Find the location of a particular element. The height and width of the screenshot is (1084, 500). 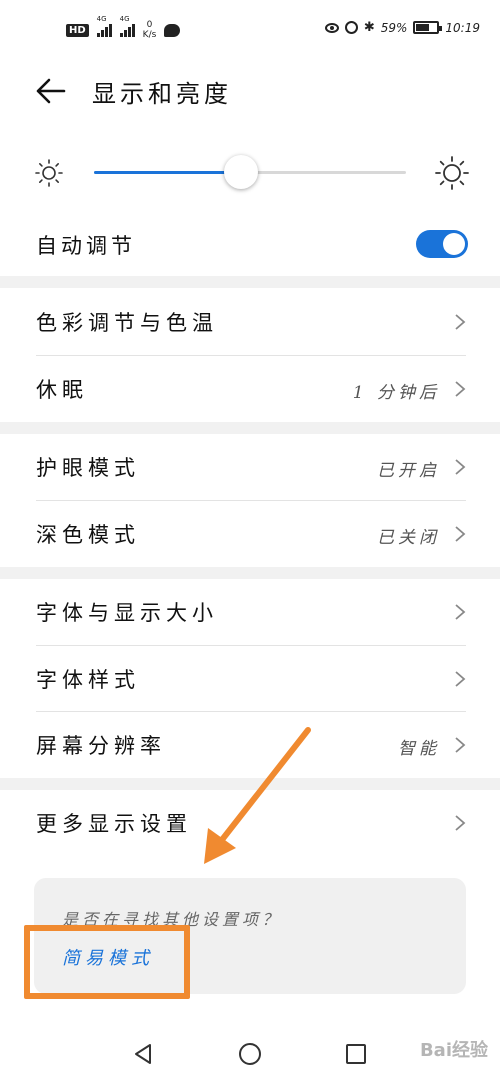

row-value: 已关闭 is located at coordinates (408, 538).